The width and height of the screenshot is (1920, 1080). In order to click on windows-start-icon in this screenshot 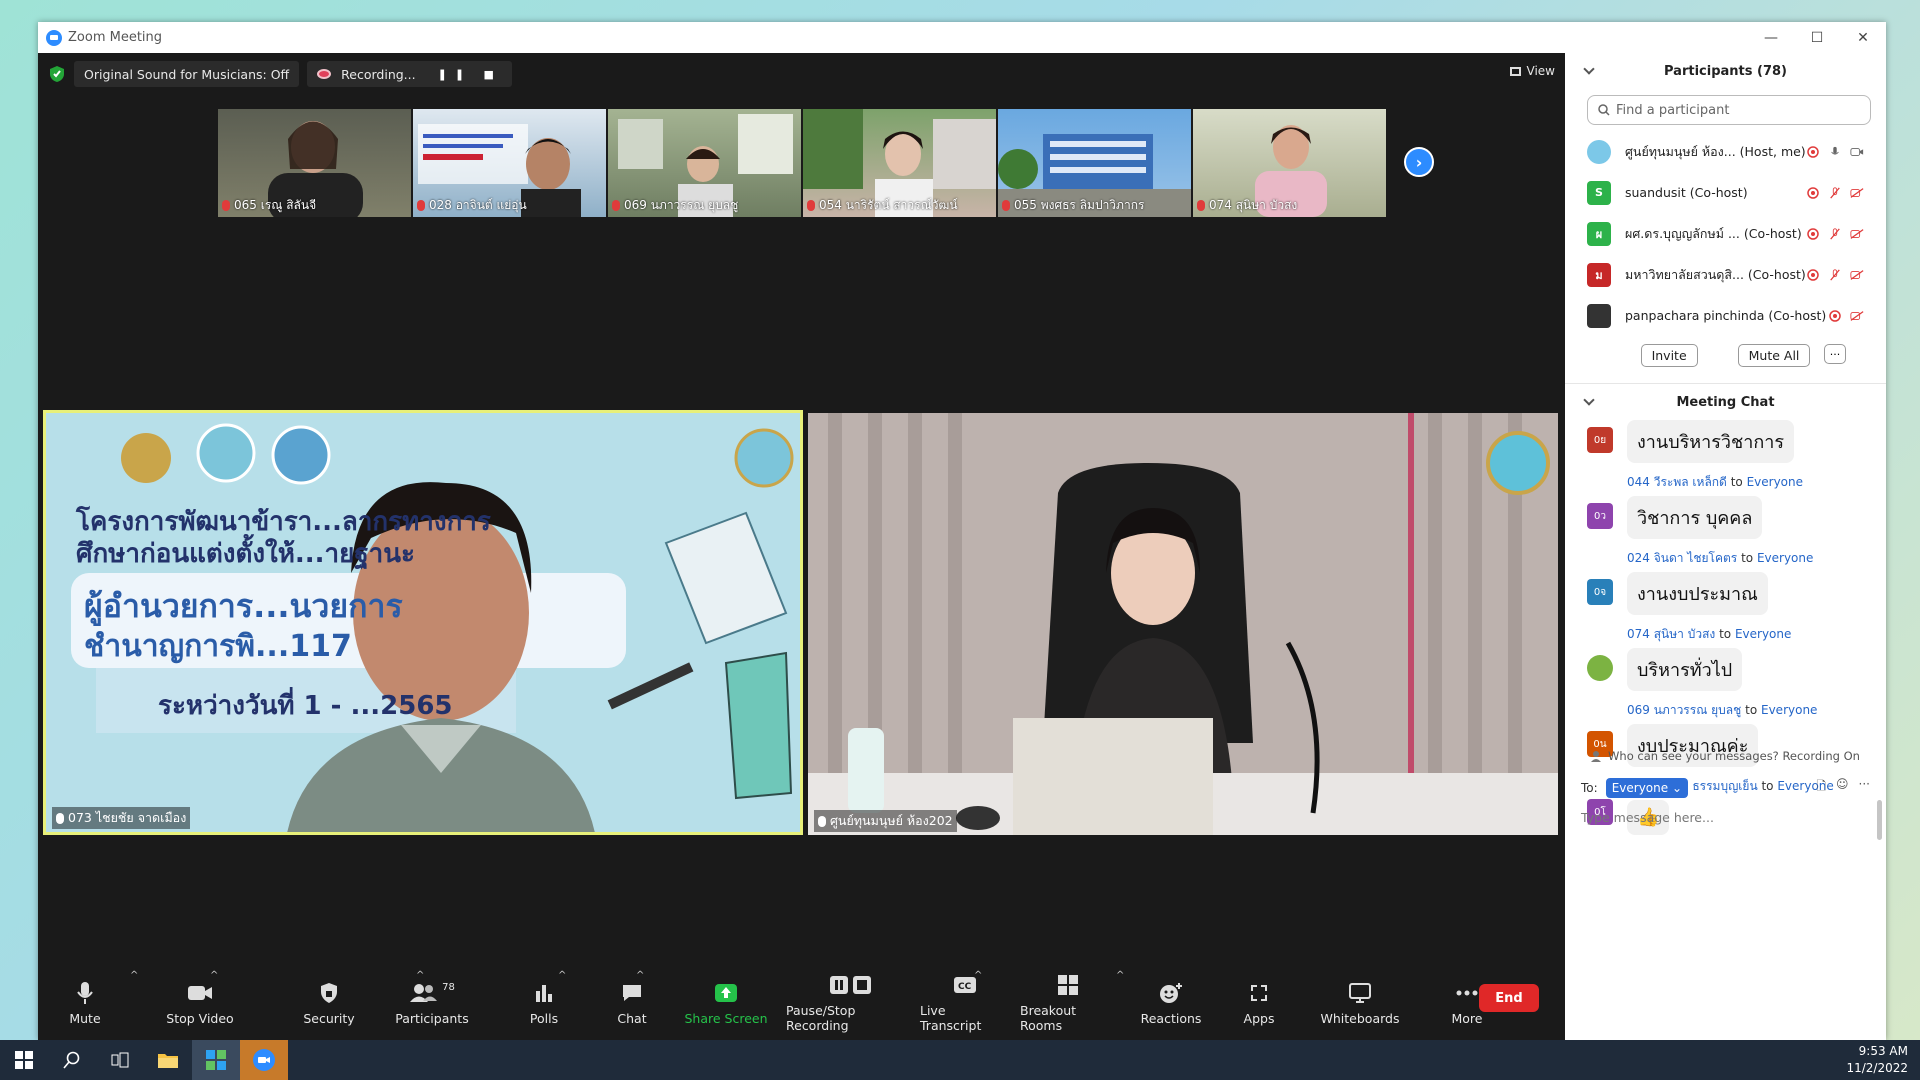, I will do `click(24, 1060)`.